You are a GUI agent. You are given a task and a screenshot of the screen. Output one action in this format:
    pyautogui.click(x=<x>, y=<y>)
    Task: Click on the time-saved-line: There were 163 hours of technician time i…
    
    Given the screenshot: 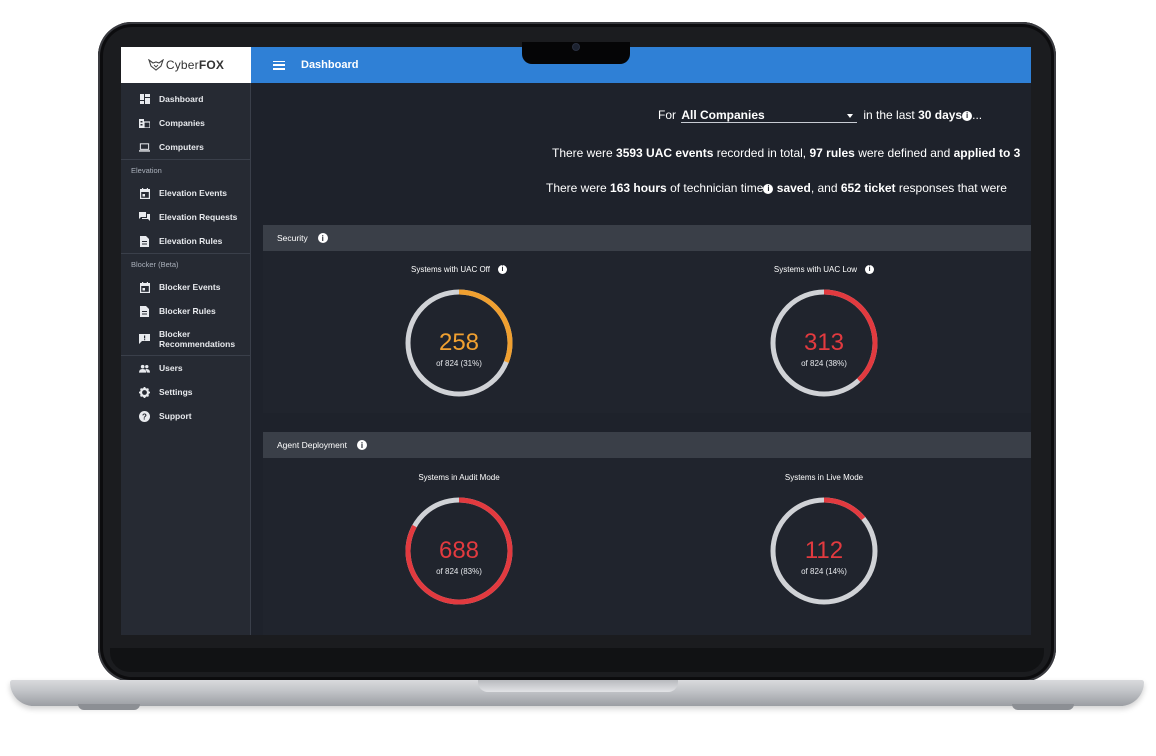 What is the action you would take?
    pyautogui.click(x=776, y=188)
    